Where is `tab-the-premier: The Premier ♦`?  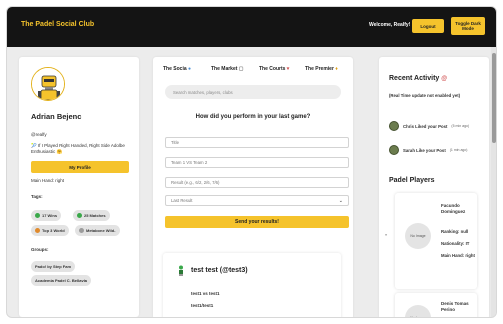 tab-the-premier: The Premier ♦ is located at coordinates (321, 69).